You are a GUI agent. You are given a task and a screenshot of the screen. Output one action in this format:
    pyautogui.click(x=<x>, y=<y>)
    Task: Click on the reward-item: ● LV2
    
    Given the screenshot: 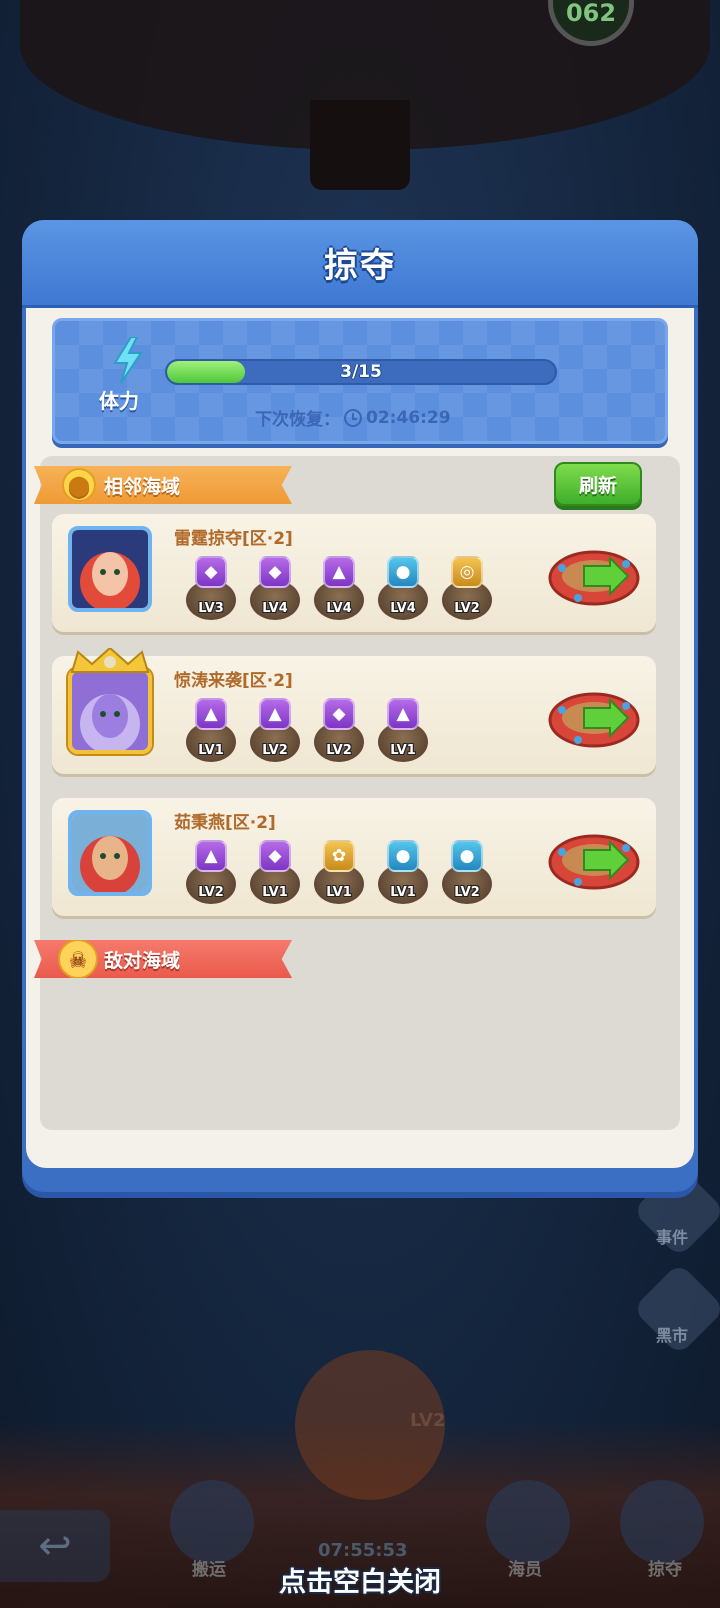 What is the action you would take?
    pyautogui.click(x=467, y=872)
    